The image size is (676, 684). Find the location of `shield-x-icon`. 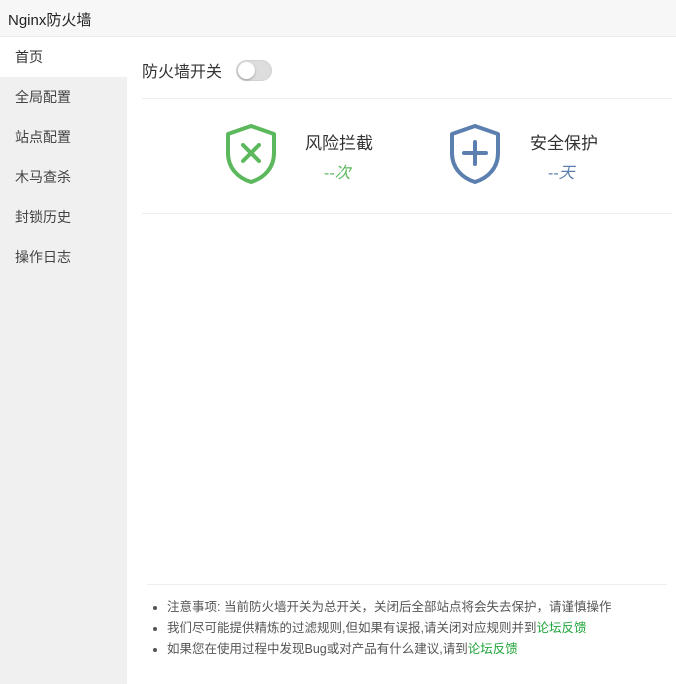

shield-x-icon is located at coordinates (251, 154).